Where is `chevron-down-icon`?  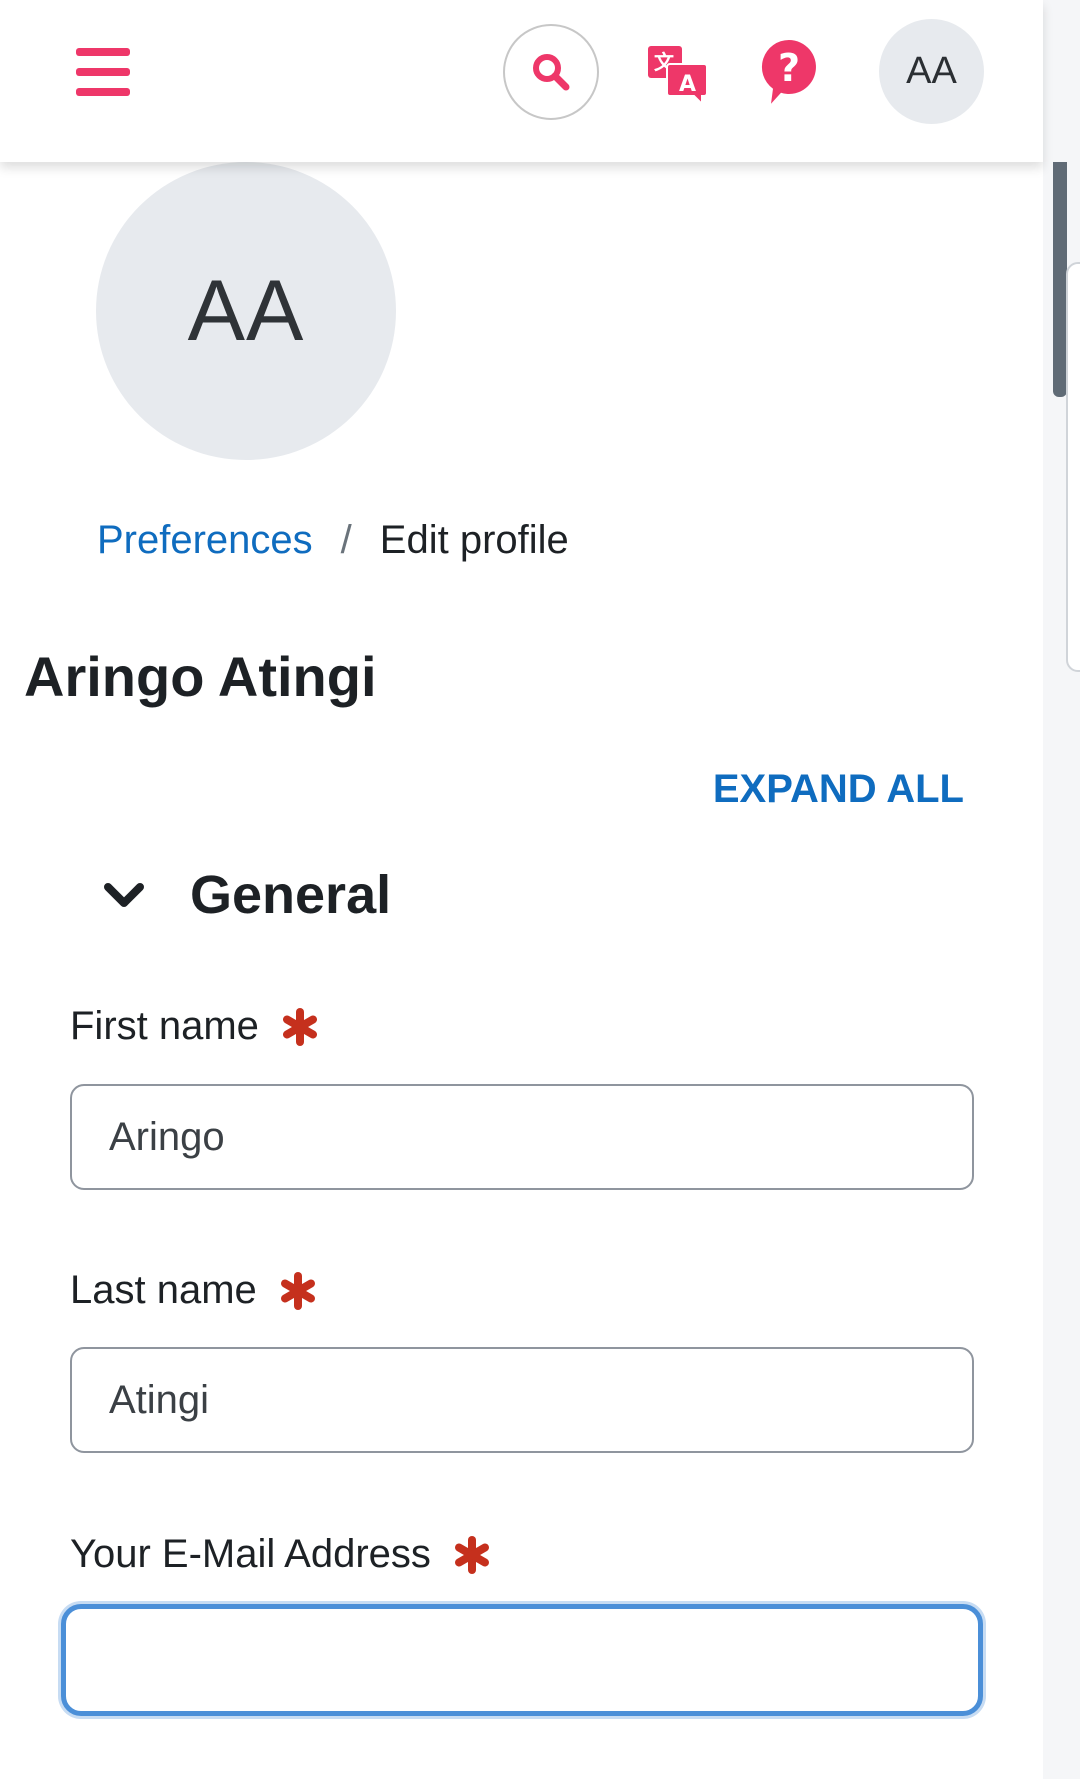
chevron-down-icon is located at coordinates (124, 895).